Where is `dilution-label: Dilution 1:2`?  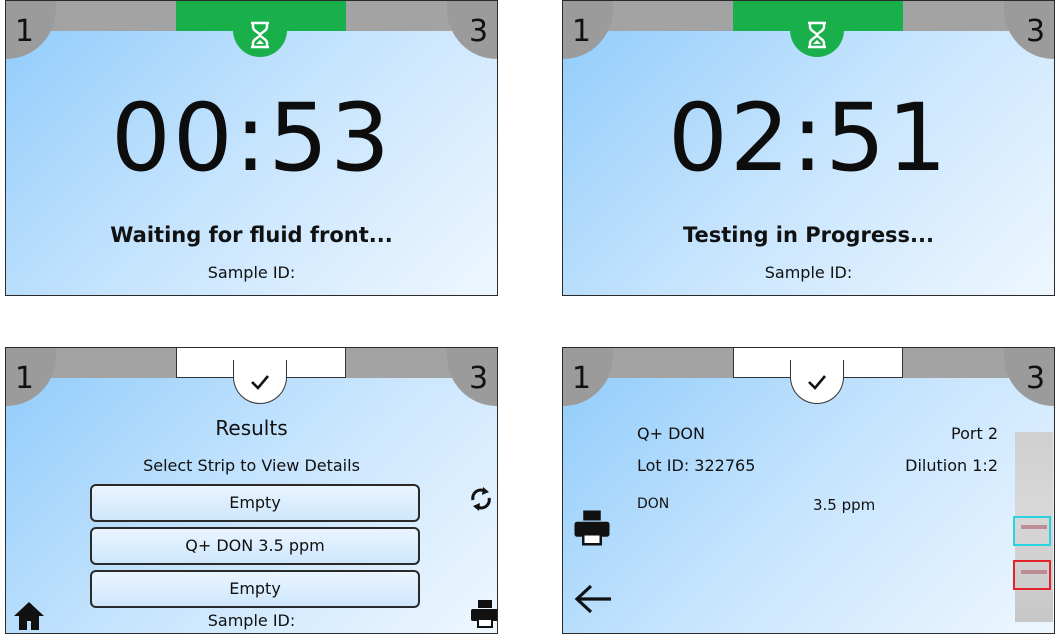 dilution-label: Dilution 1:2 is located at coordinates (951, 465).